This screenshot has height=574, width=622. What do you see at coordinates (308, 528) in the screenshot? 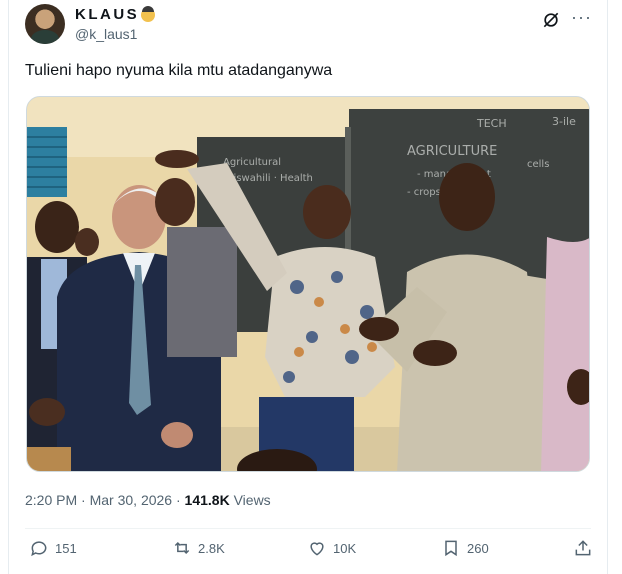
I see `divider` at bounding box center [308, 528].